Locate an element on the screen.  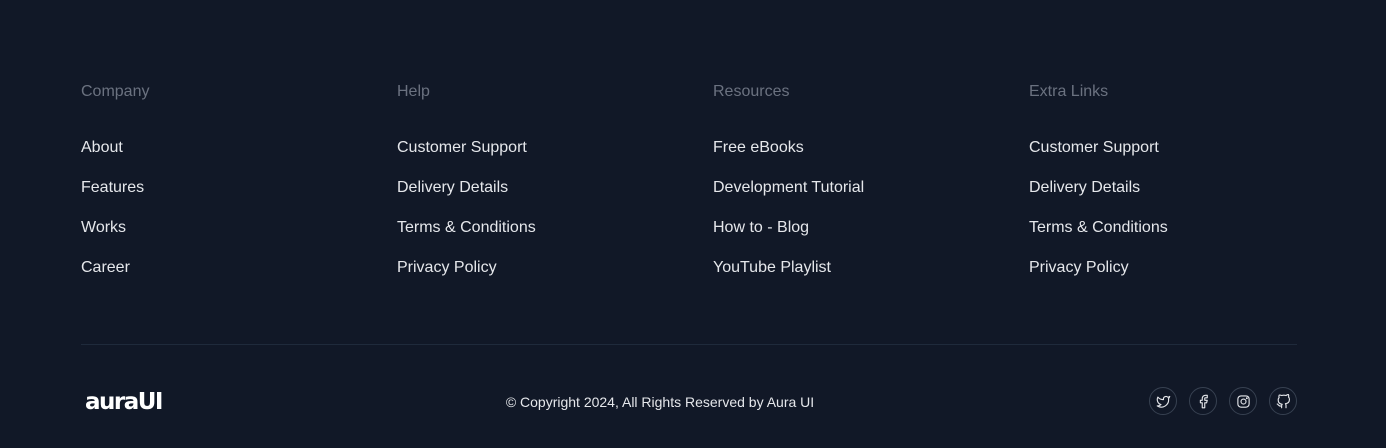
footer-link-features: Features is located at coordinates (112, 187).